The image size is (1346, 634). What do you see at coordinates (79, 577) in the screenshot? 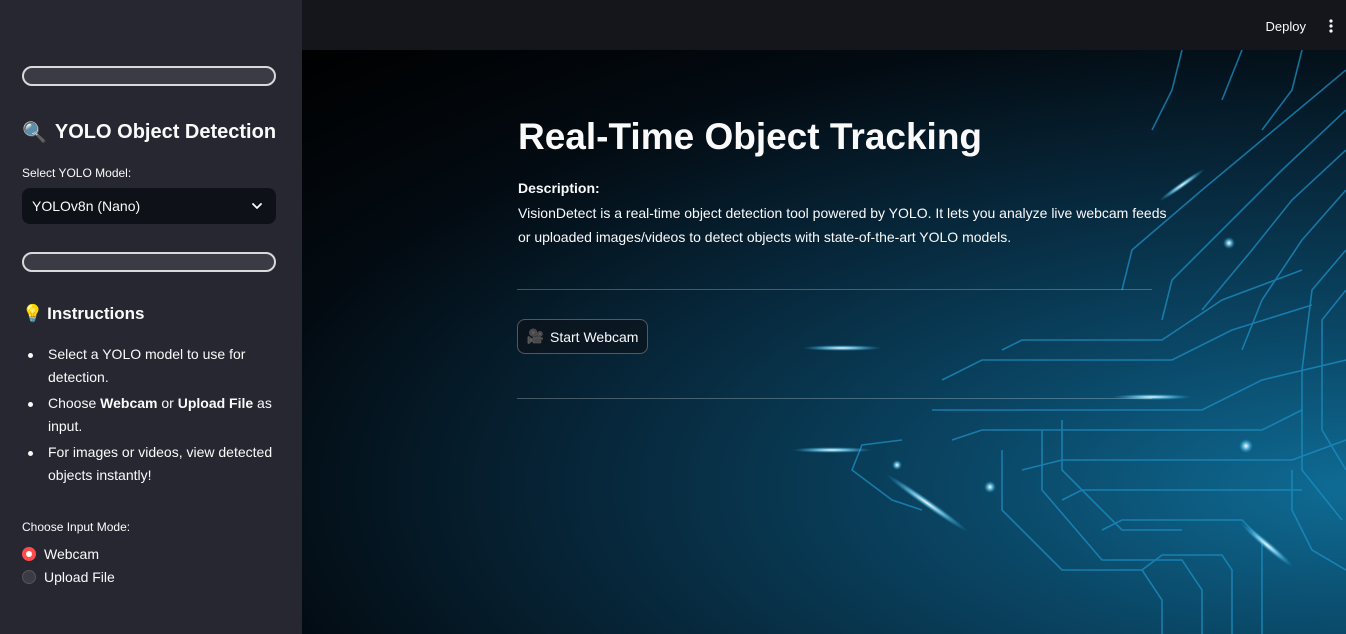
I see `radio-upload-label: Upload File` at bounding box center [79, 577].